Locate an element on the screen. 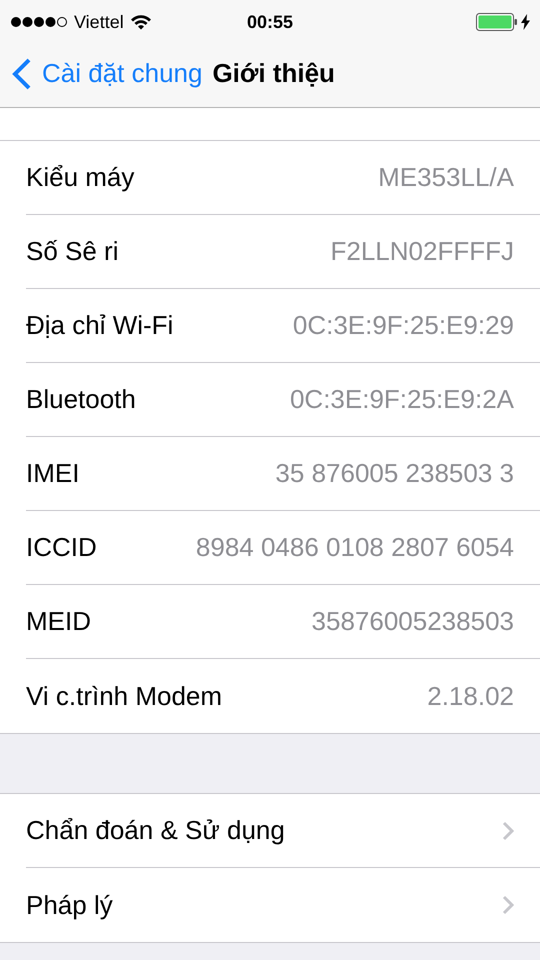 Image resolution: width=540 pixels, height=960 pixels. clock-time: 00:55 is located at coordinates (270, 22).